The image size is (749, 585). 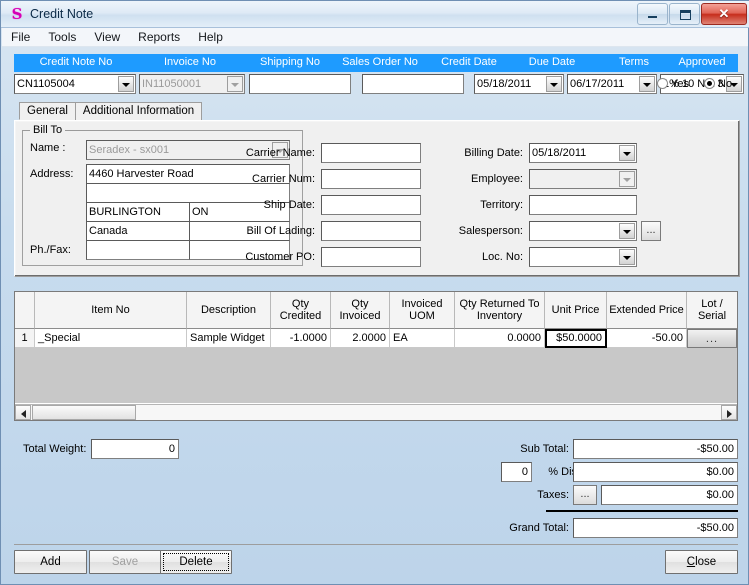 I want to click on grid-col-invoiced-uom-line1: Invoiced, so click(x=422, y=304).